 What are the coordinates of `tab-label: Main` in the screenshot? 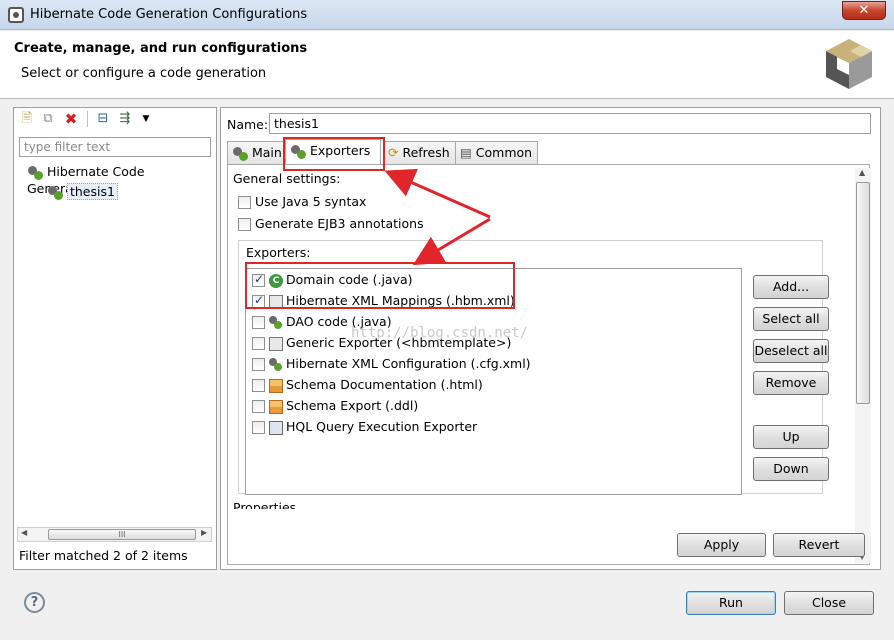 It's located at (266, 152).